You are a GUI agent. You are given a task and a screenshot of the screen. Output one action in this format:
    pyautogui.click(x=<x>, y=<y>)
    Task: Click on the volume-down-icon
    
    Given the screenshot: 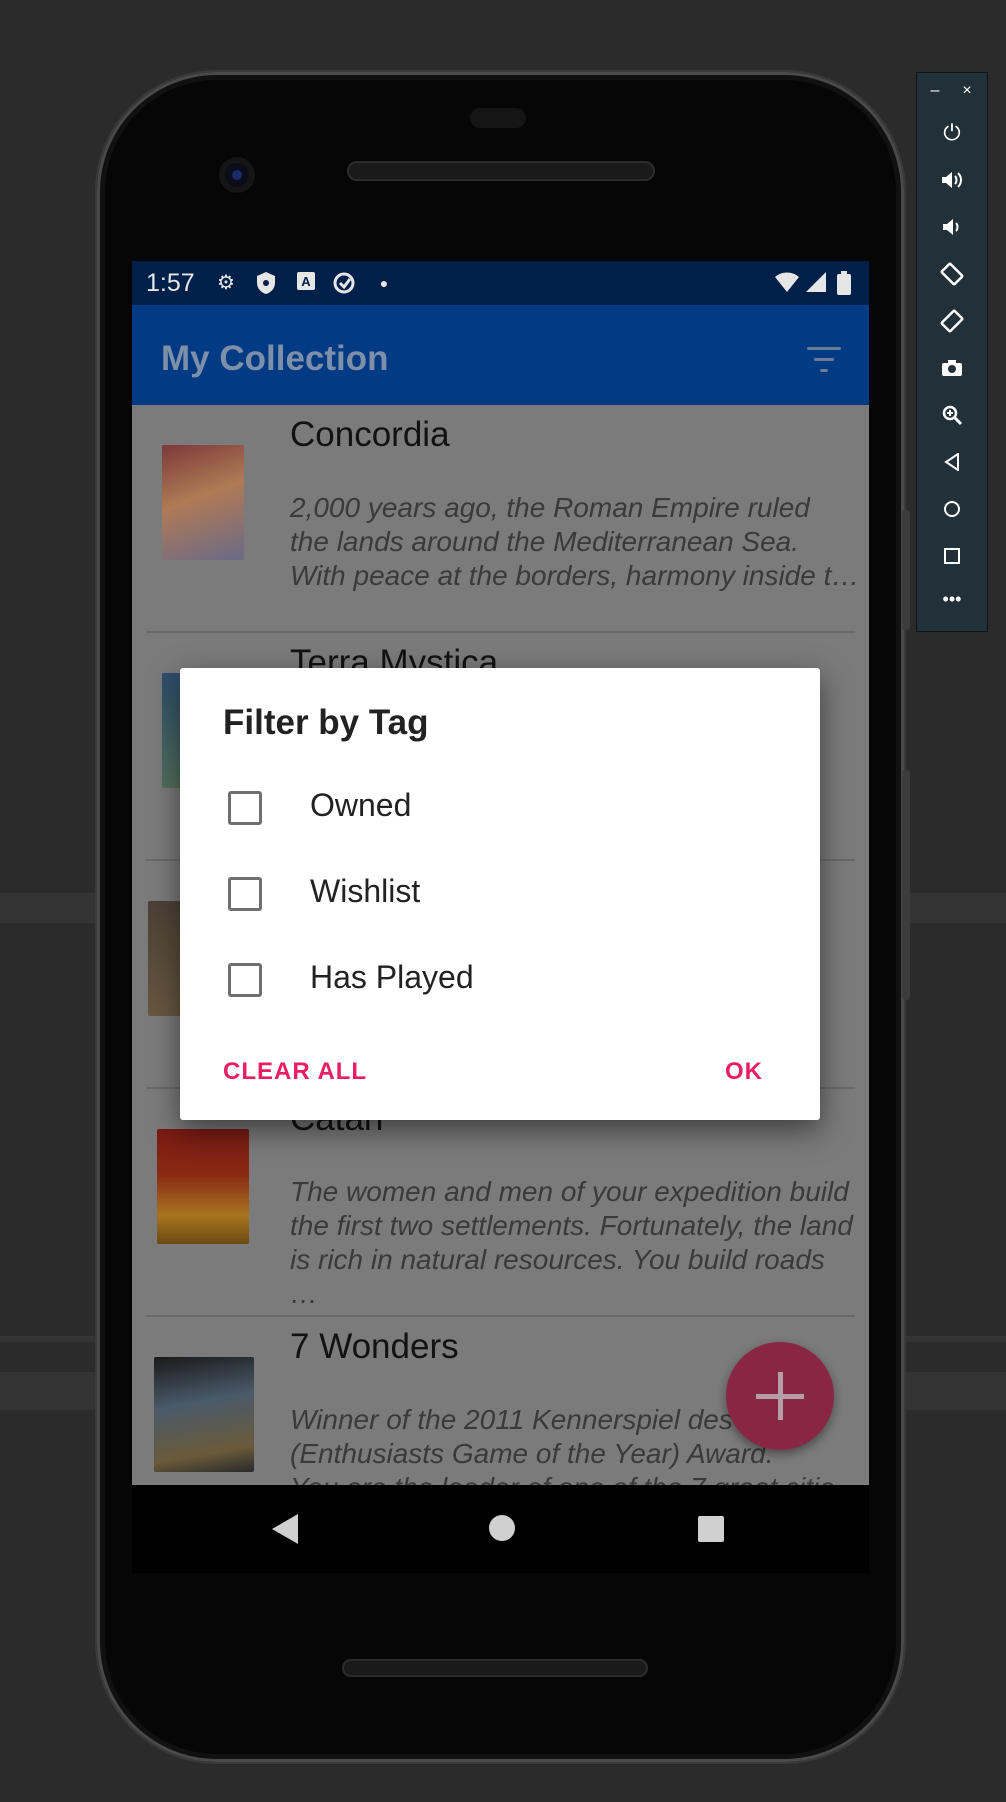 What is the action you would take?
    pyautogui.click(x=952, y=227)
    